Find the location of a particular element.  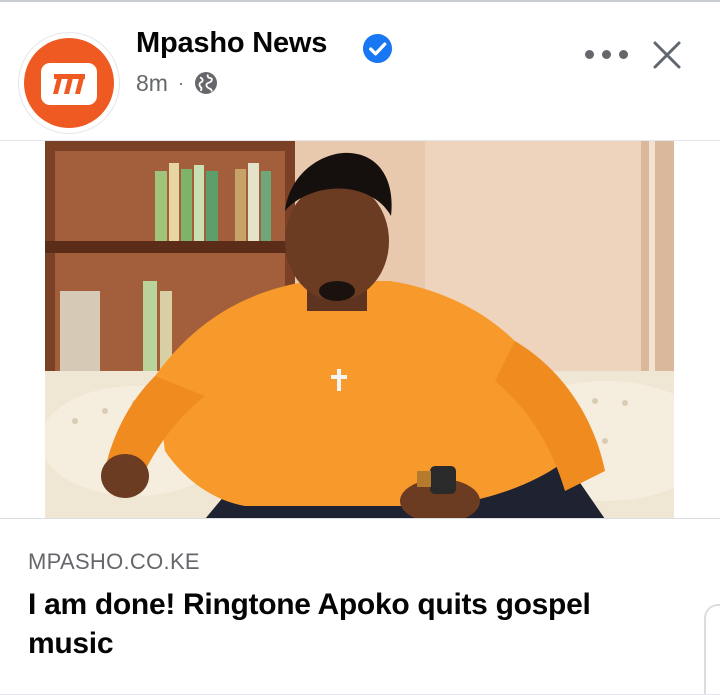

globe-icon is located at coordinates (206, 83).